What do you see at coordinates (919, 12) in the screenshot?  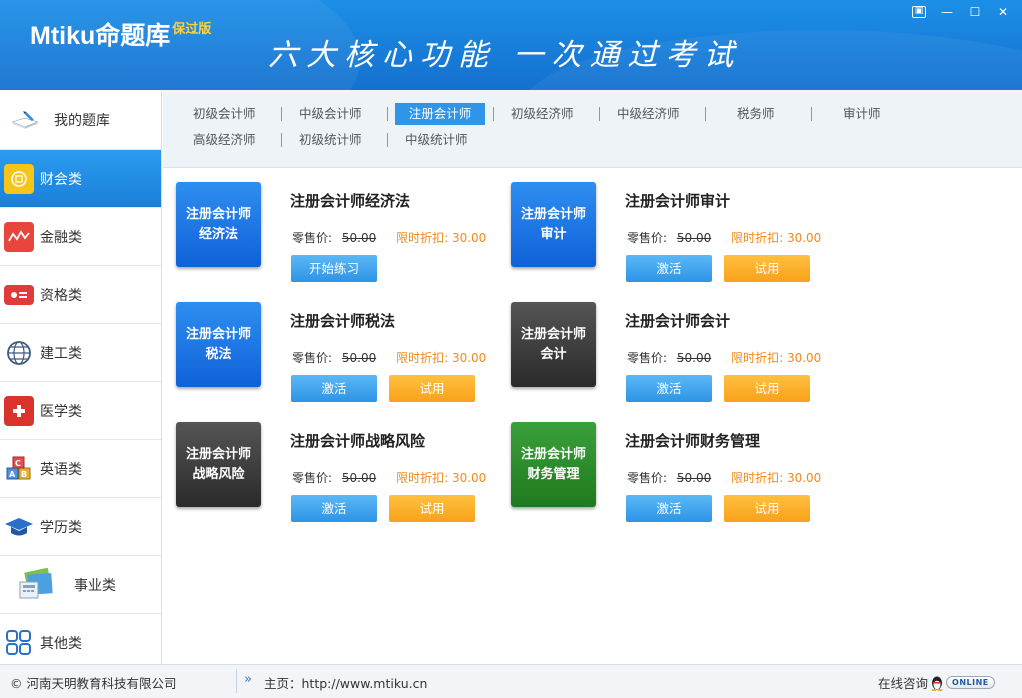 I see `menu-dropdown-button: ▣` at bounding box center [919, 12].